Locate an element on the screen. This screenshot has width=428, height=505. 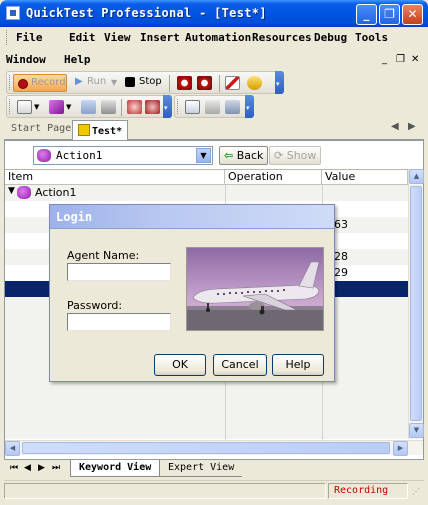
menu-tools: Tools is located at coordinates (371, 37).